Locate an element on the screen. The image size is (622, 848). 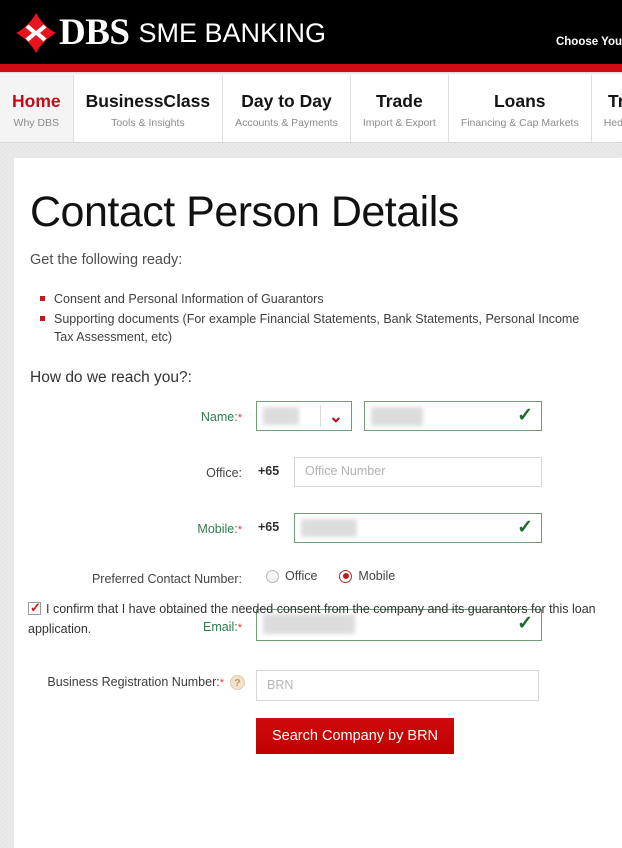
section-heading-contact: How do we reach you?: is located at coordinates (111, 377).